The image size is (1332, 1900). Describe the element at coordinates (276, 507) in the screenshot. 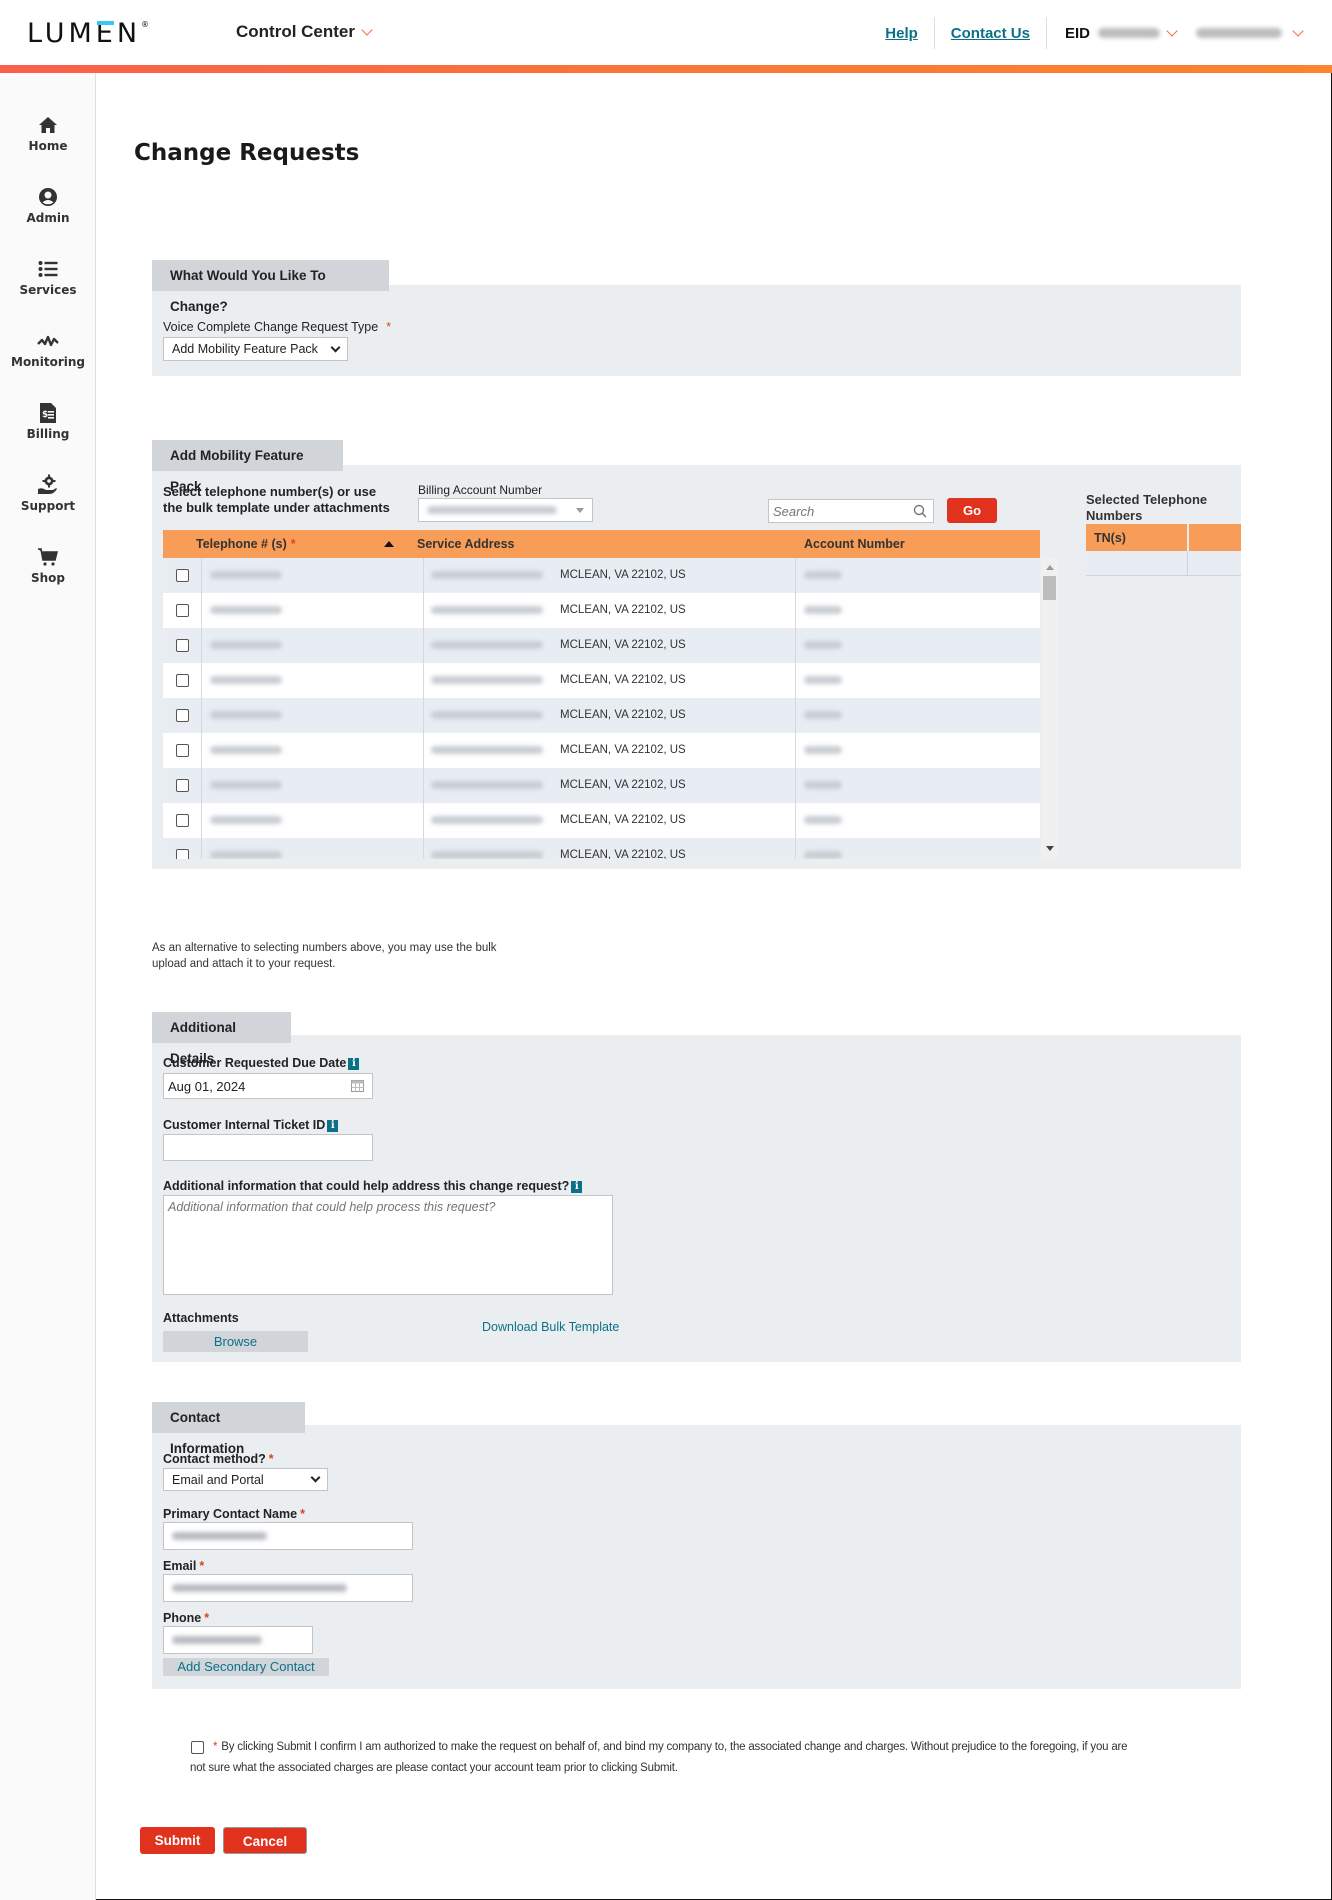

I see `instructions-line: the bulk template under attachments` at that location.